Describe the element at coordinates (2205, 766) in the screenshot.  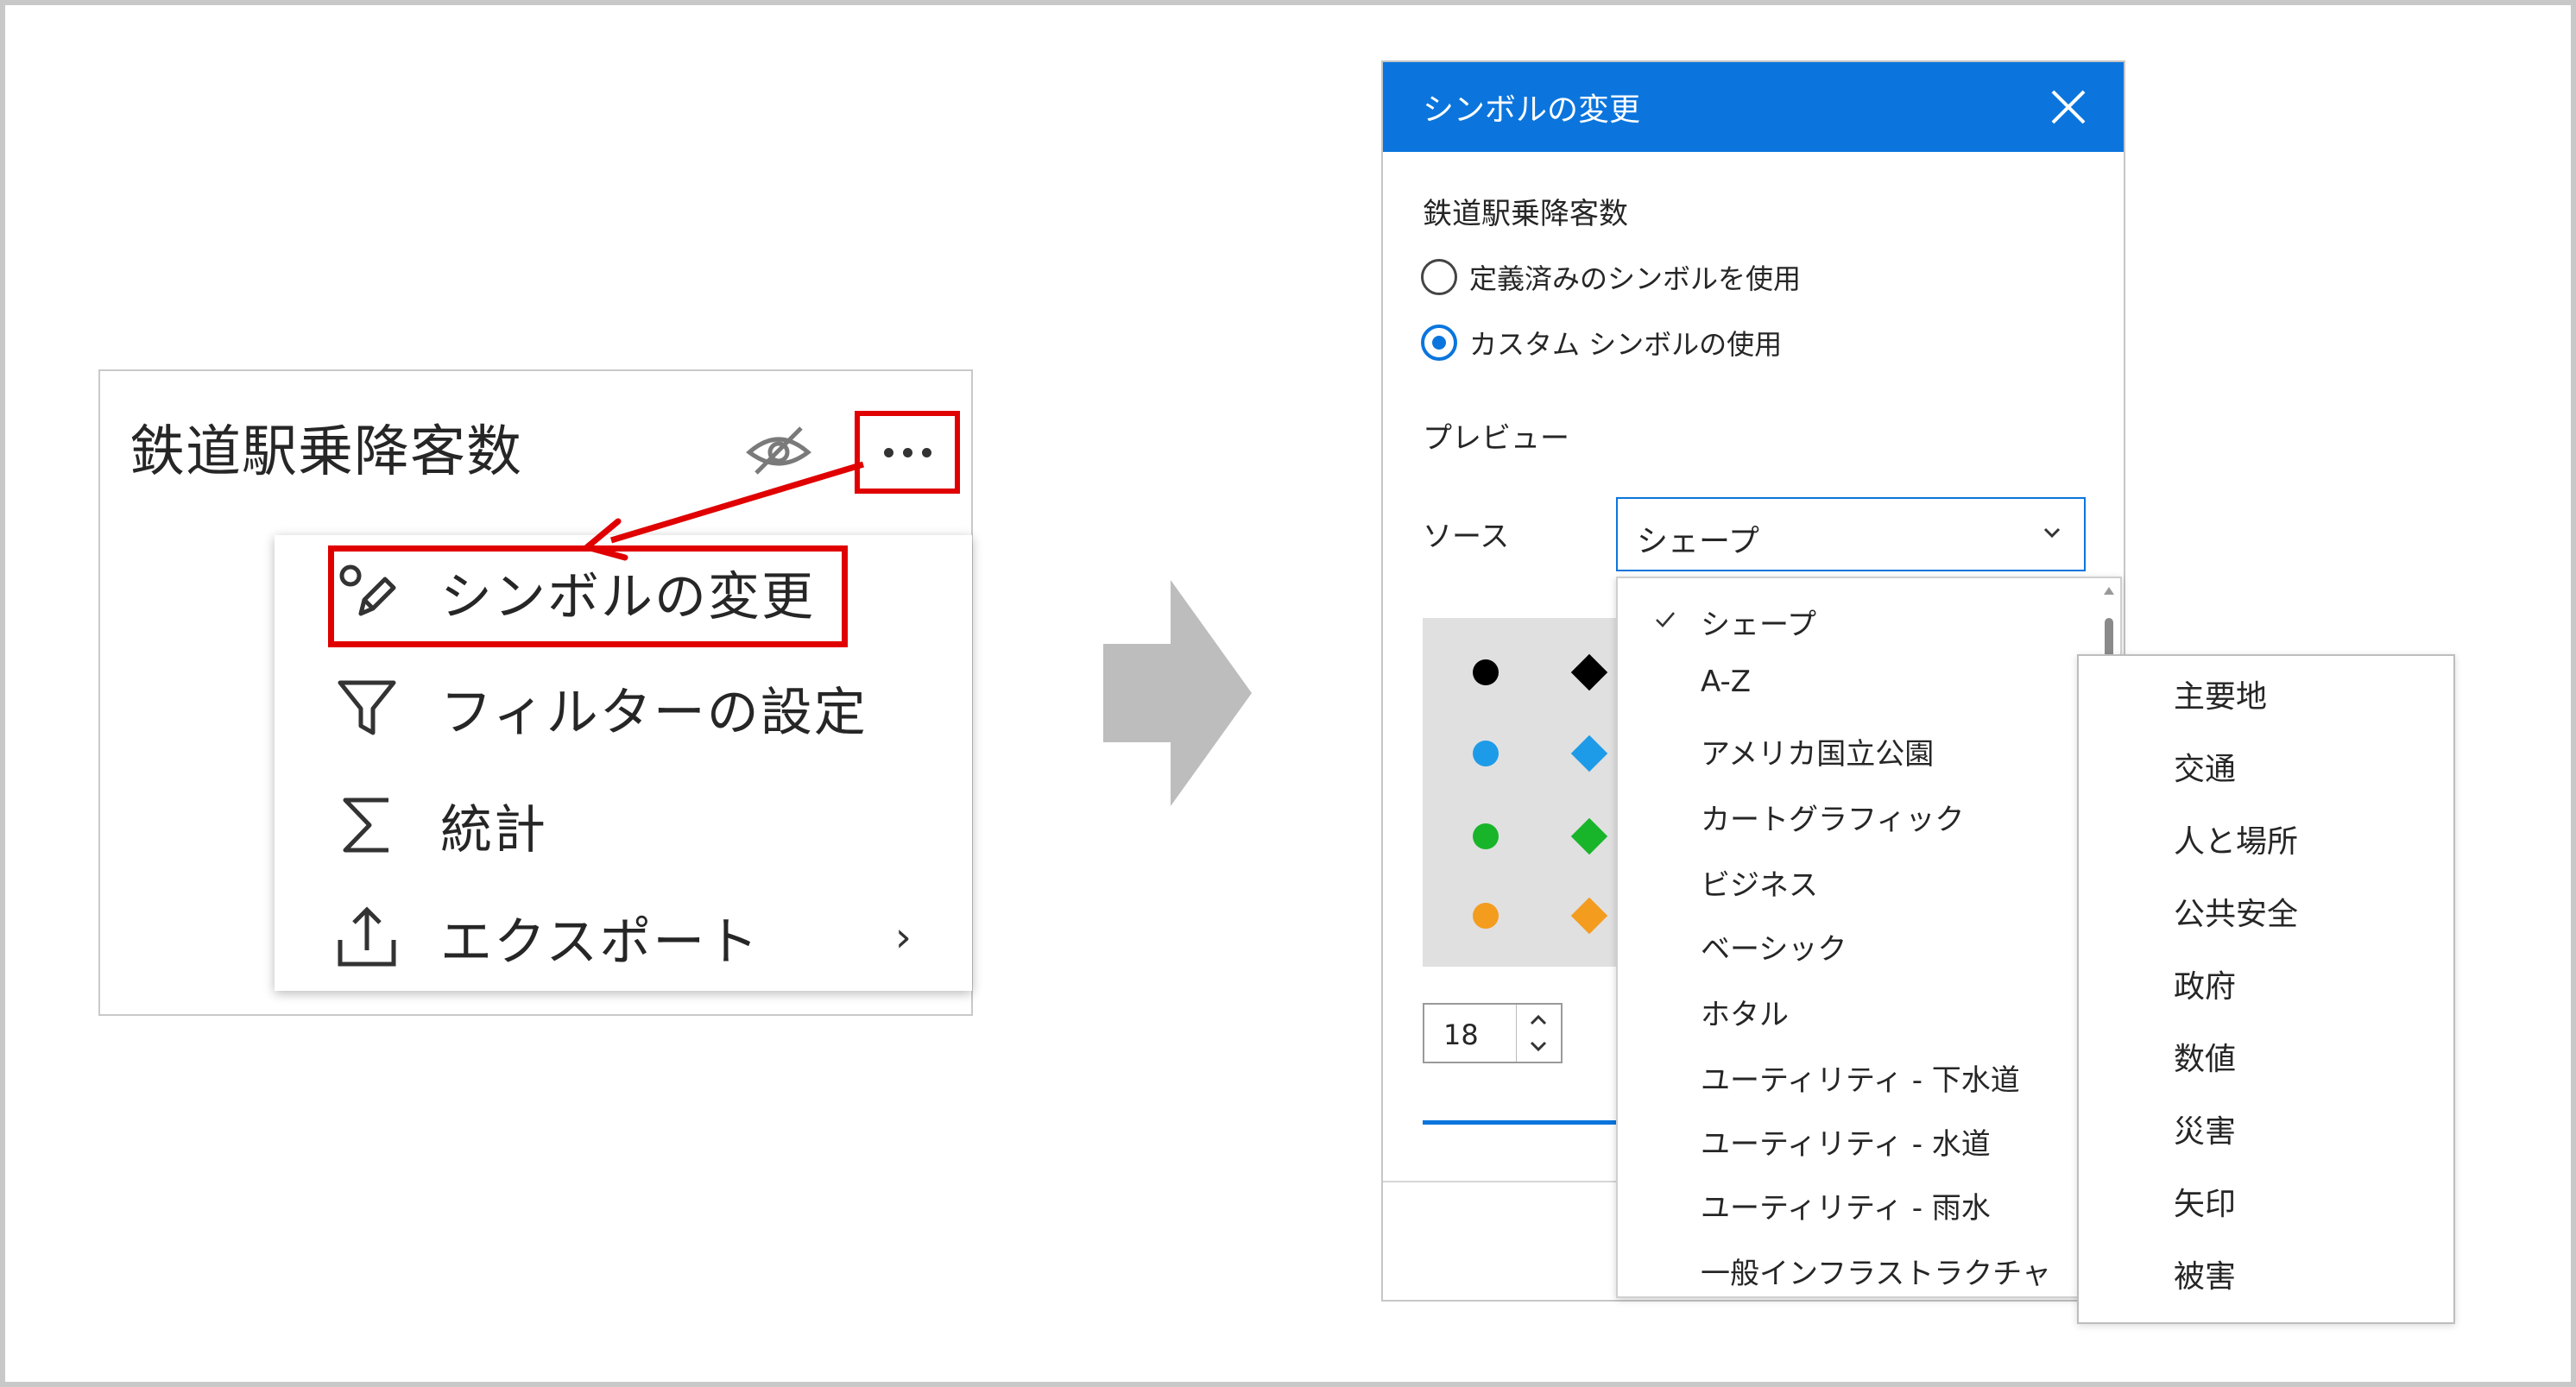
I see `category-option: 交通` at that location.